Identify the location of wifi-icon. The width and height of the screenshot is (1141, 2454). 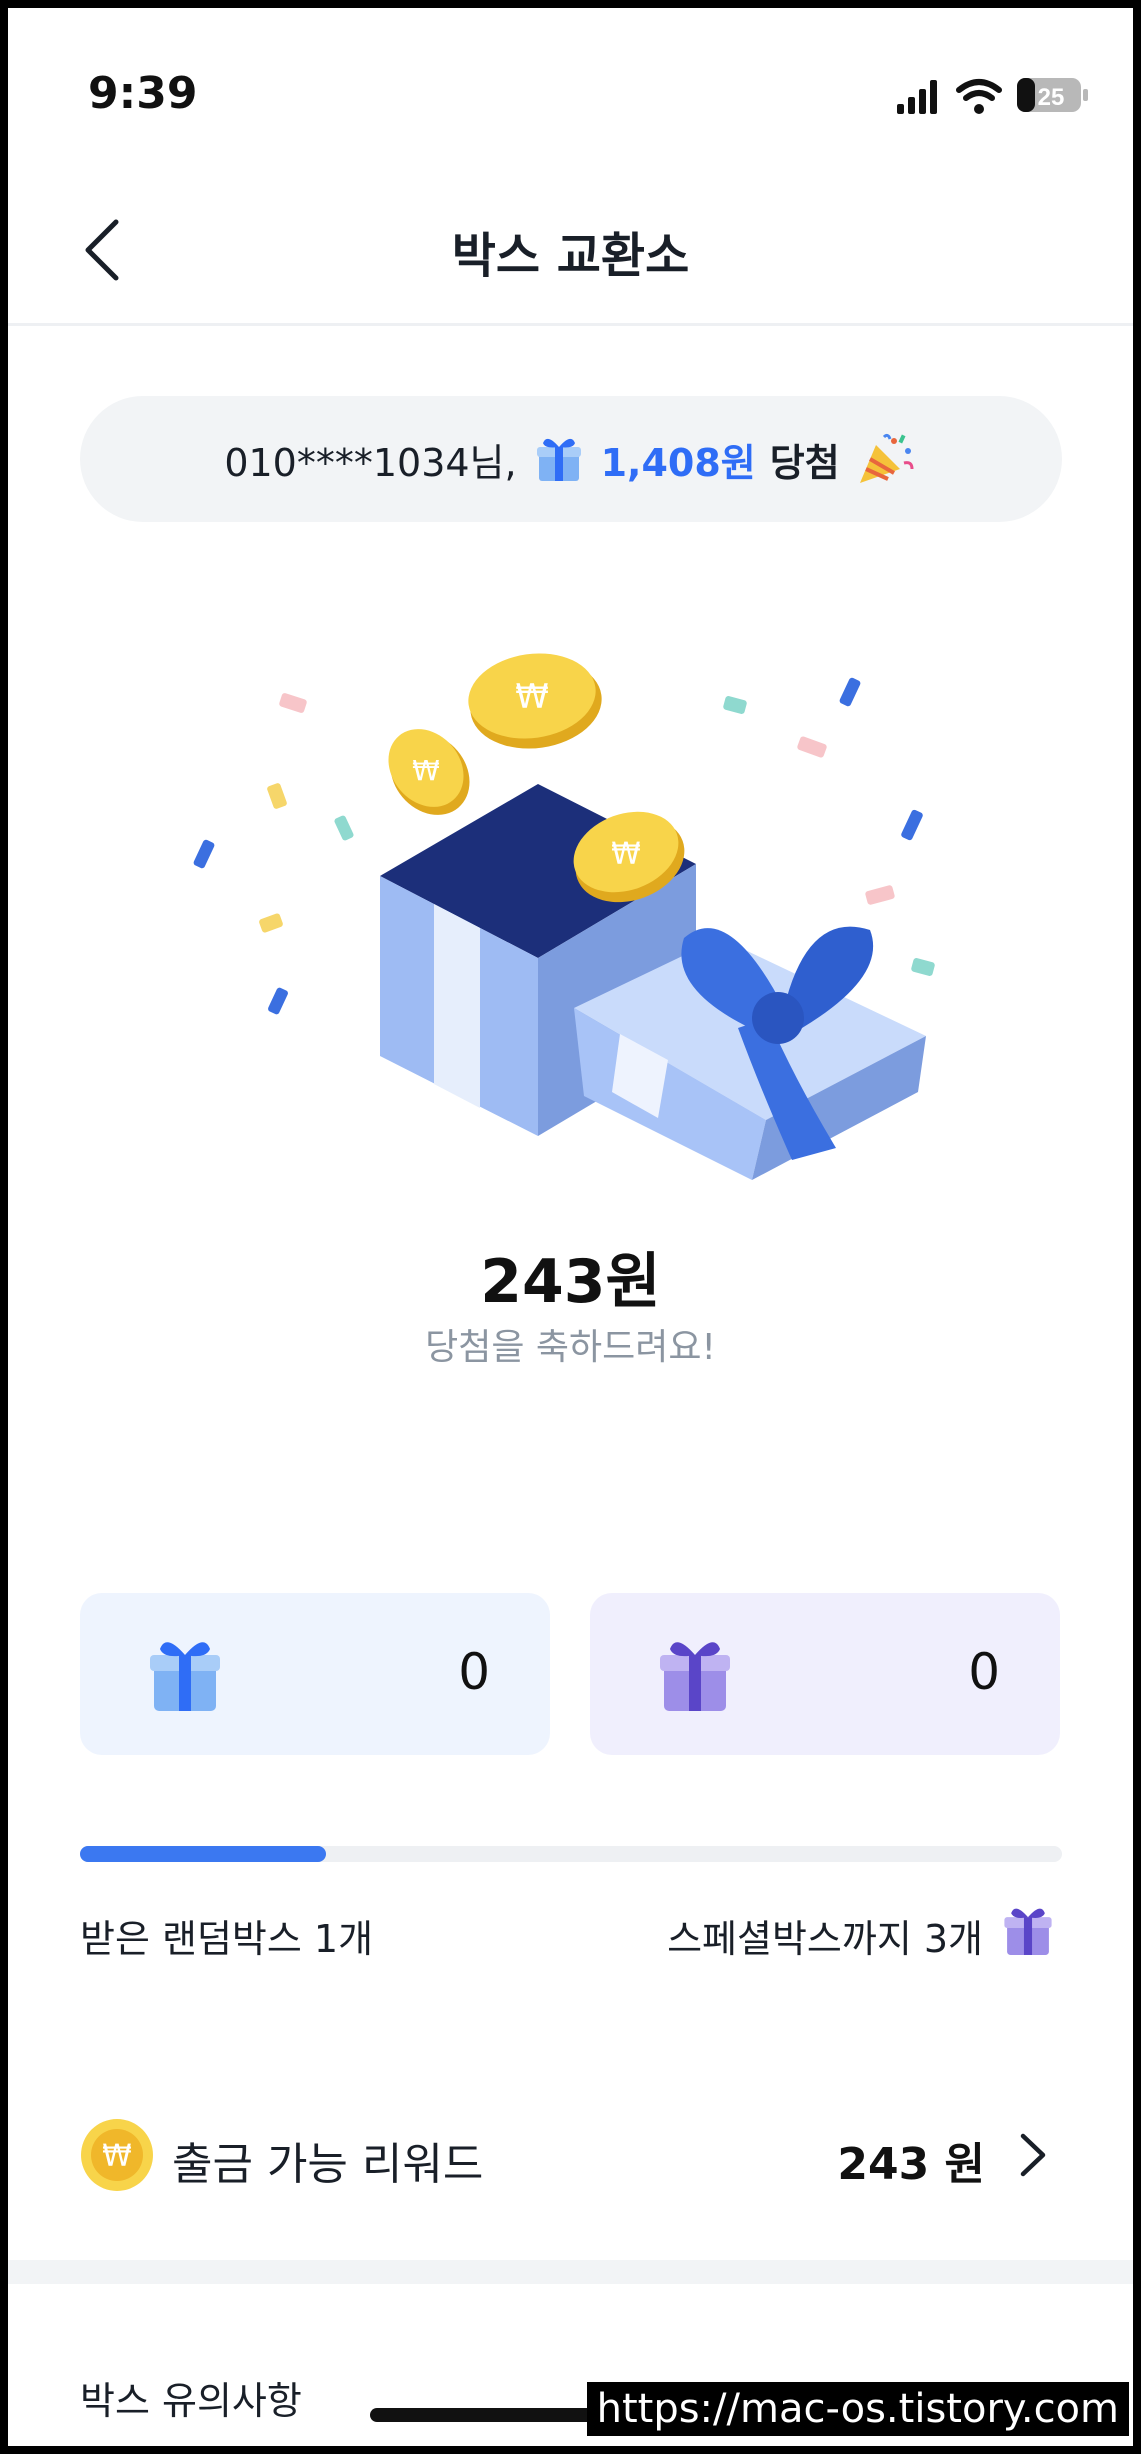
(979, 96).